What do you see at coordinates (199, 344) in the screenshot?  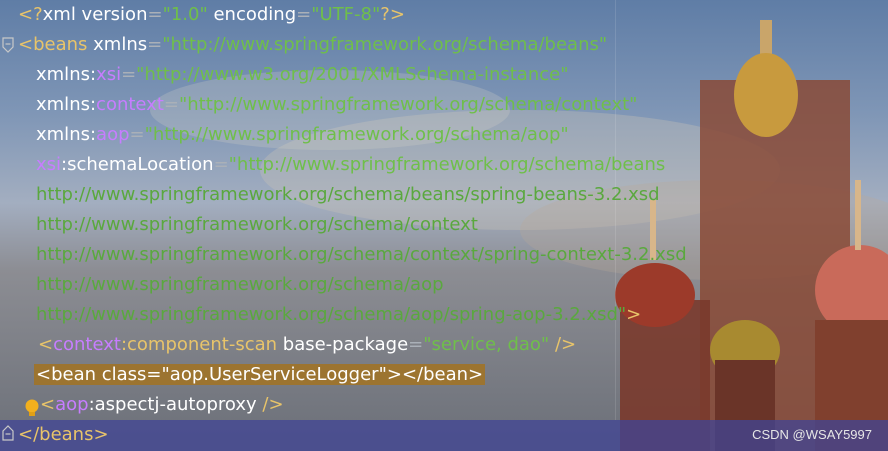 I see `tag-component-scan: :component-scan` at bounding box center [199, 344].